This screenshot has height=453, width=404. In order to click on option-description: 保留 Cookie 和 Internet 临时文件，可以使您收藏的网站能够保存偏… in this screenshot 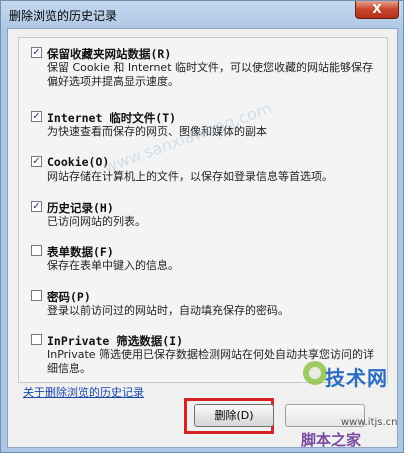, I will do `click(210, 74)`.